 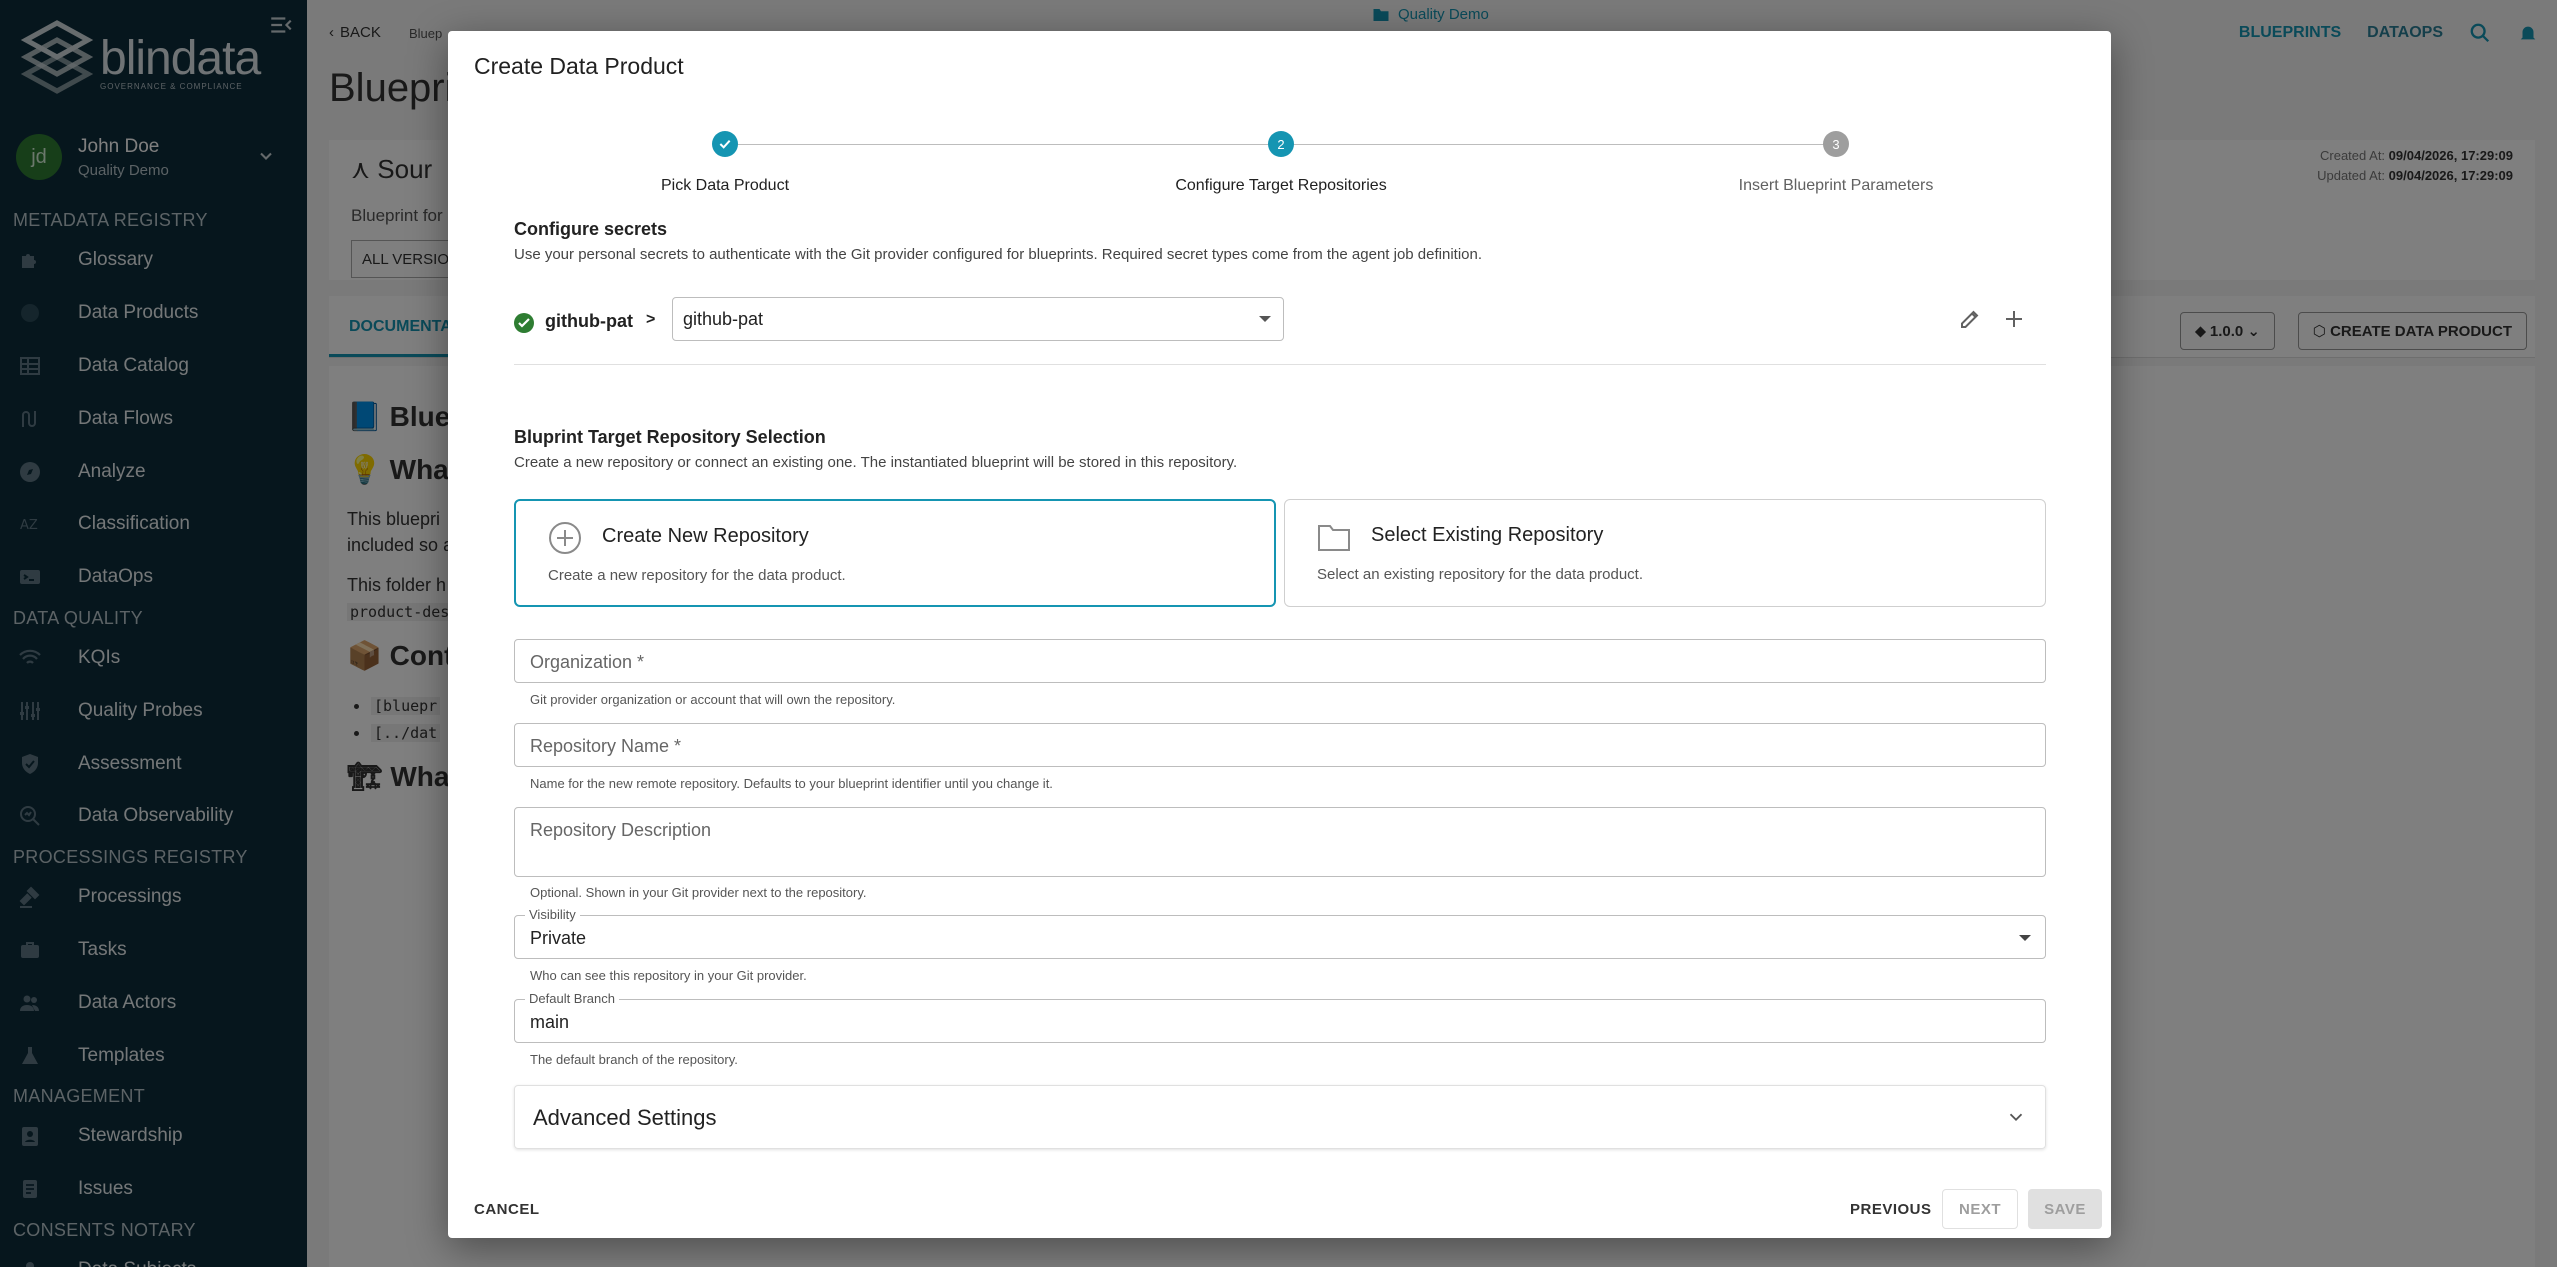 I want to click on secret-select-value: github-pat, so click(x=723, y=319).